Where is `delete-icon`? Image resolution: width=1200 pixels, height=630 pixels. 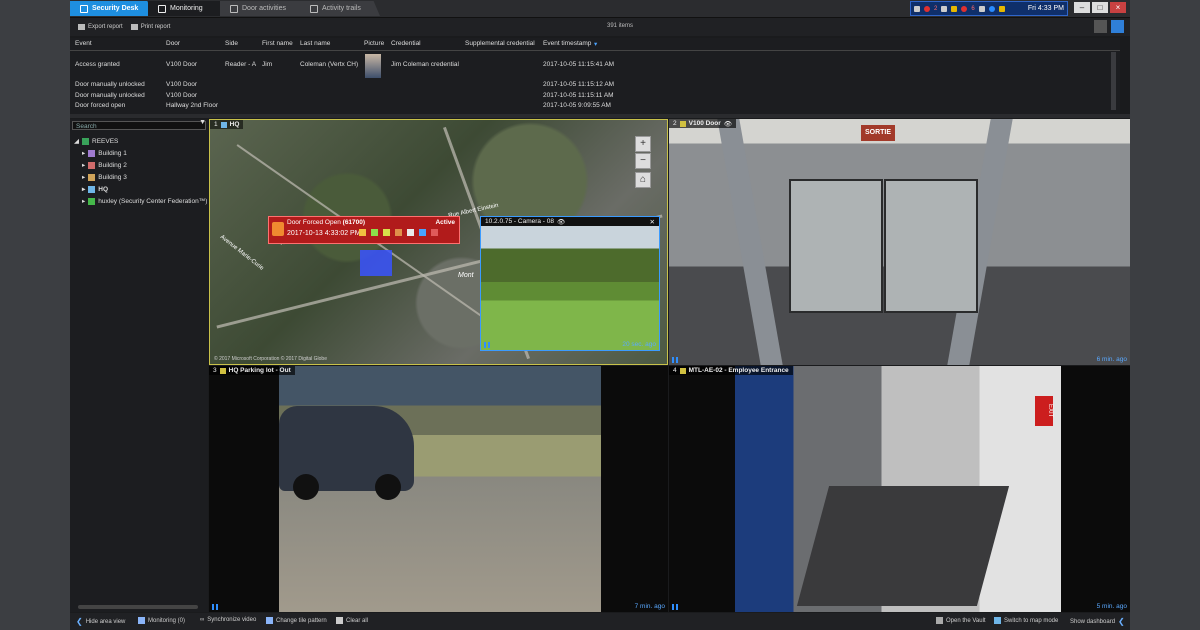
delete-icon is located at coordinates (434, 232).